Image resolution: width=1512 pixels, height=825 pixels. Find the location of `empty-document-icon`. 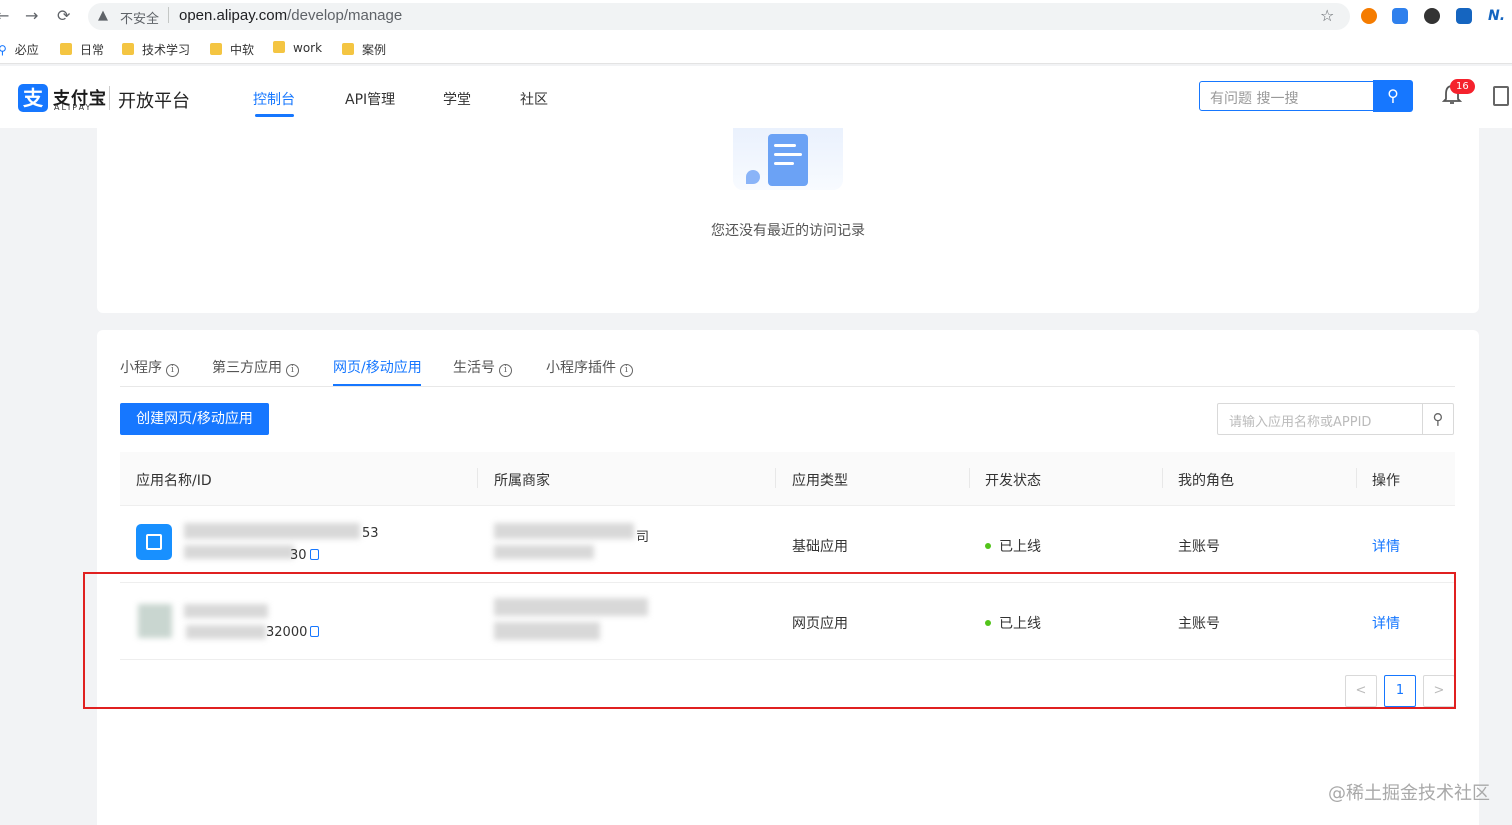

empty-document-icon is located at coordinates (788, 160).